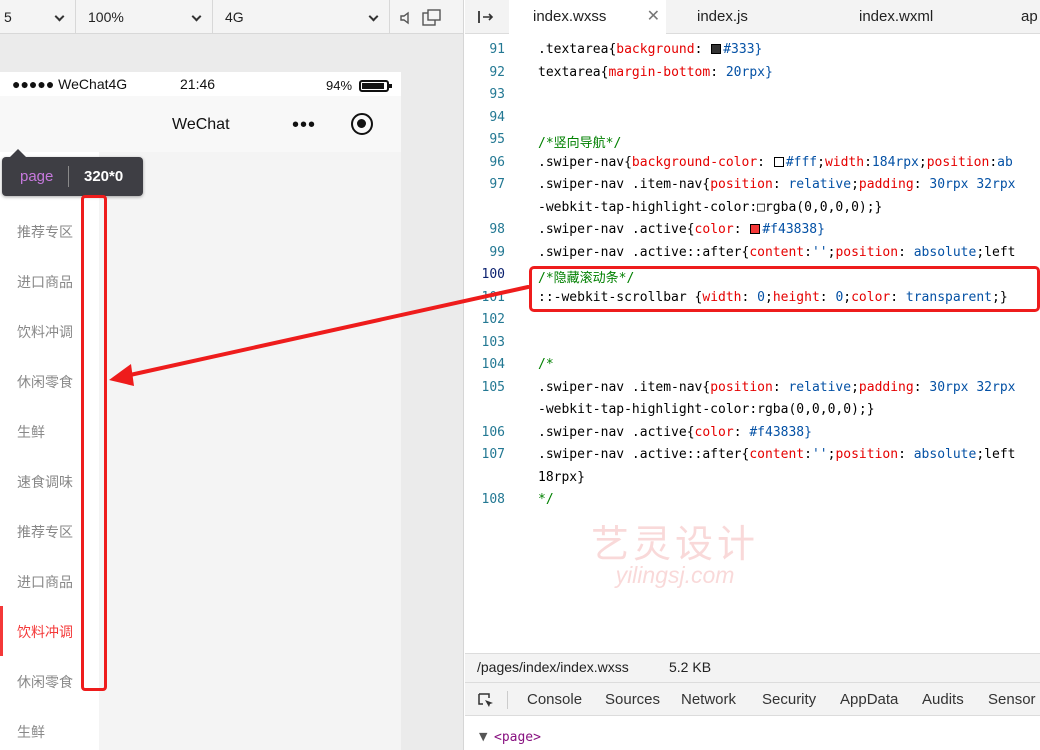  What do you see at coordinates (106, 17) in the screenshot?
I see `zoom-select-value: 100%` at bounding box center [106, 17].